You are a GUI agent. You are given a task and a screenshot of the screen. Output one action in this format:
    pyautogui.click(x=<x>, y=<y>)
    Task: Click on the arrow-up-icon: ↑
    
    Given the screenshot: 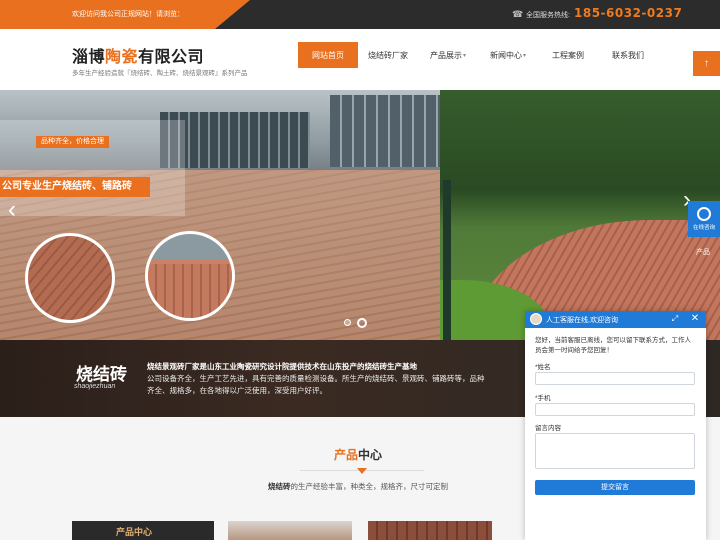 What is the action you would take?
    pyautogui.click(x=706, y=63)
    